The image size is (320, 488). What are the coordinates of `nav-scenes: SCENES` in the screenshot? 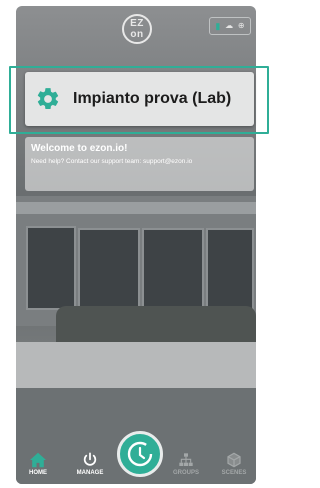 It's located at (234, 464).